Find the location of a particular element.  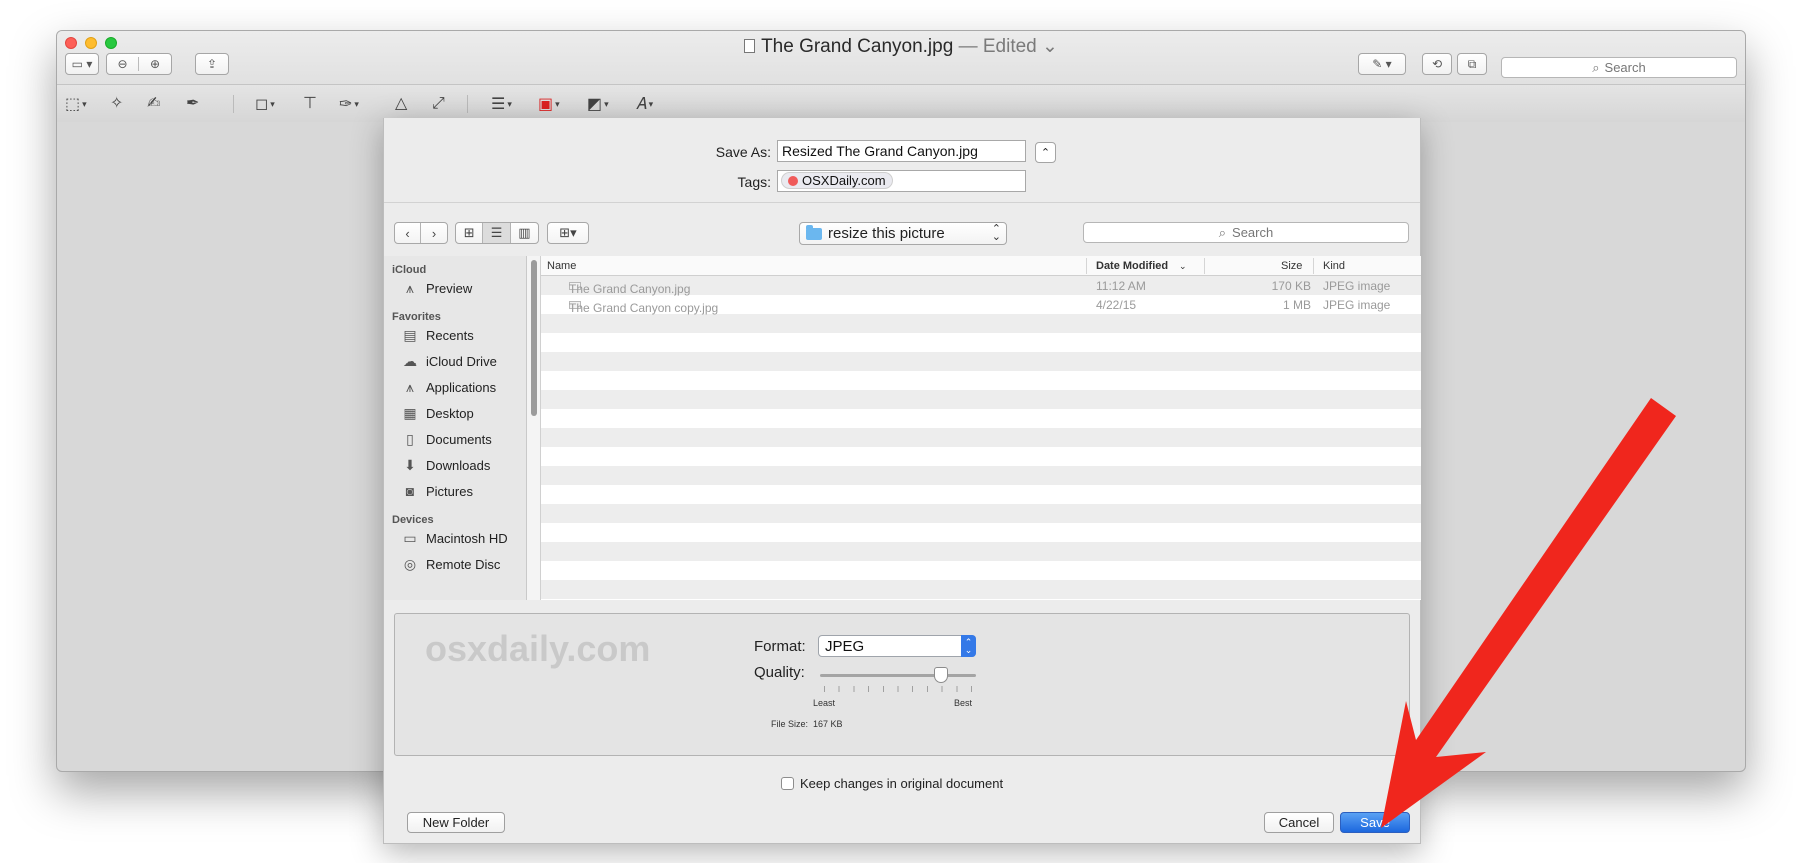

annotation-arrow-icon is located at coordinates (1528, 613).